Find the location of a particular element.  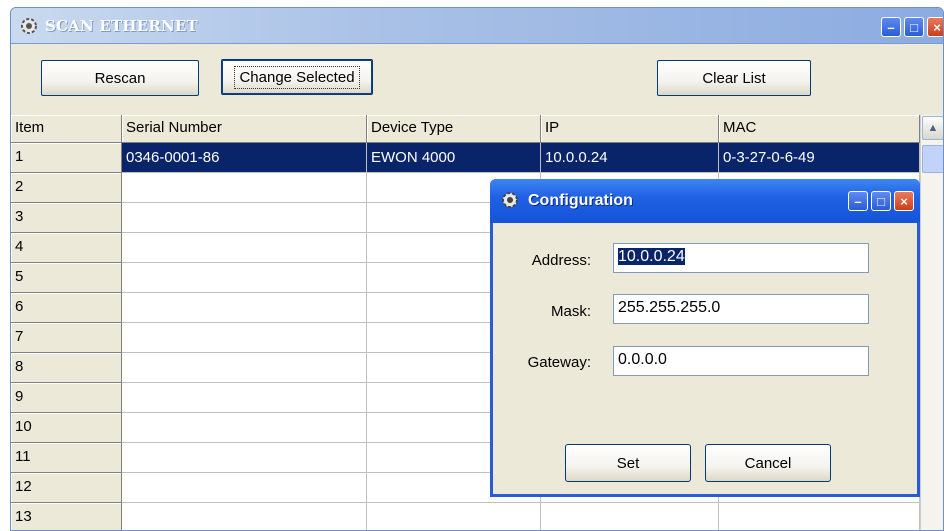

row-header: 12 is located at coordinates (66, 488).